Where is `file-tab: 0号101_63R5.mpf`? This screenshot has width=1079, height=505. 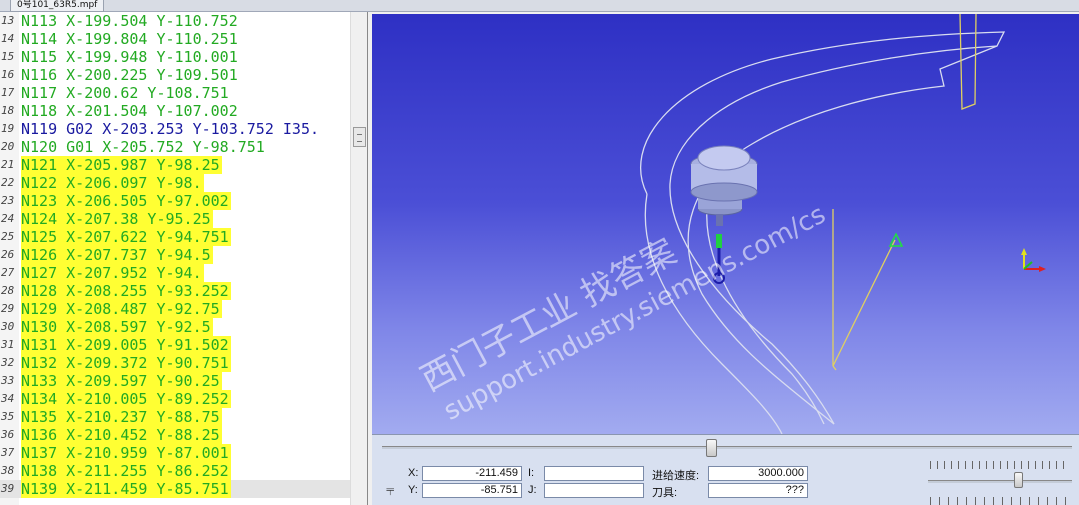 file-tab: 0号101_63R5.mpf is located at coordinates (57, 6).